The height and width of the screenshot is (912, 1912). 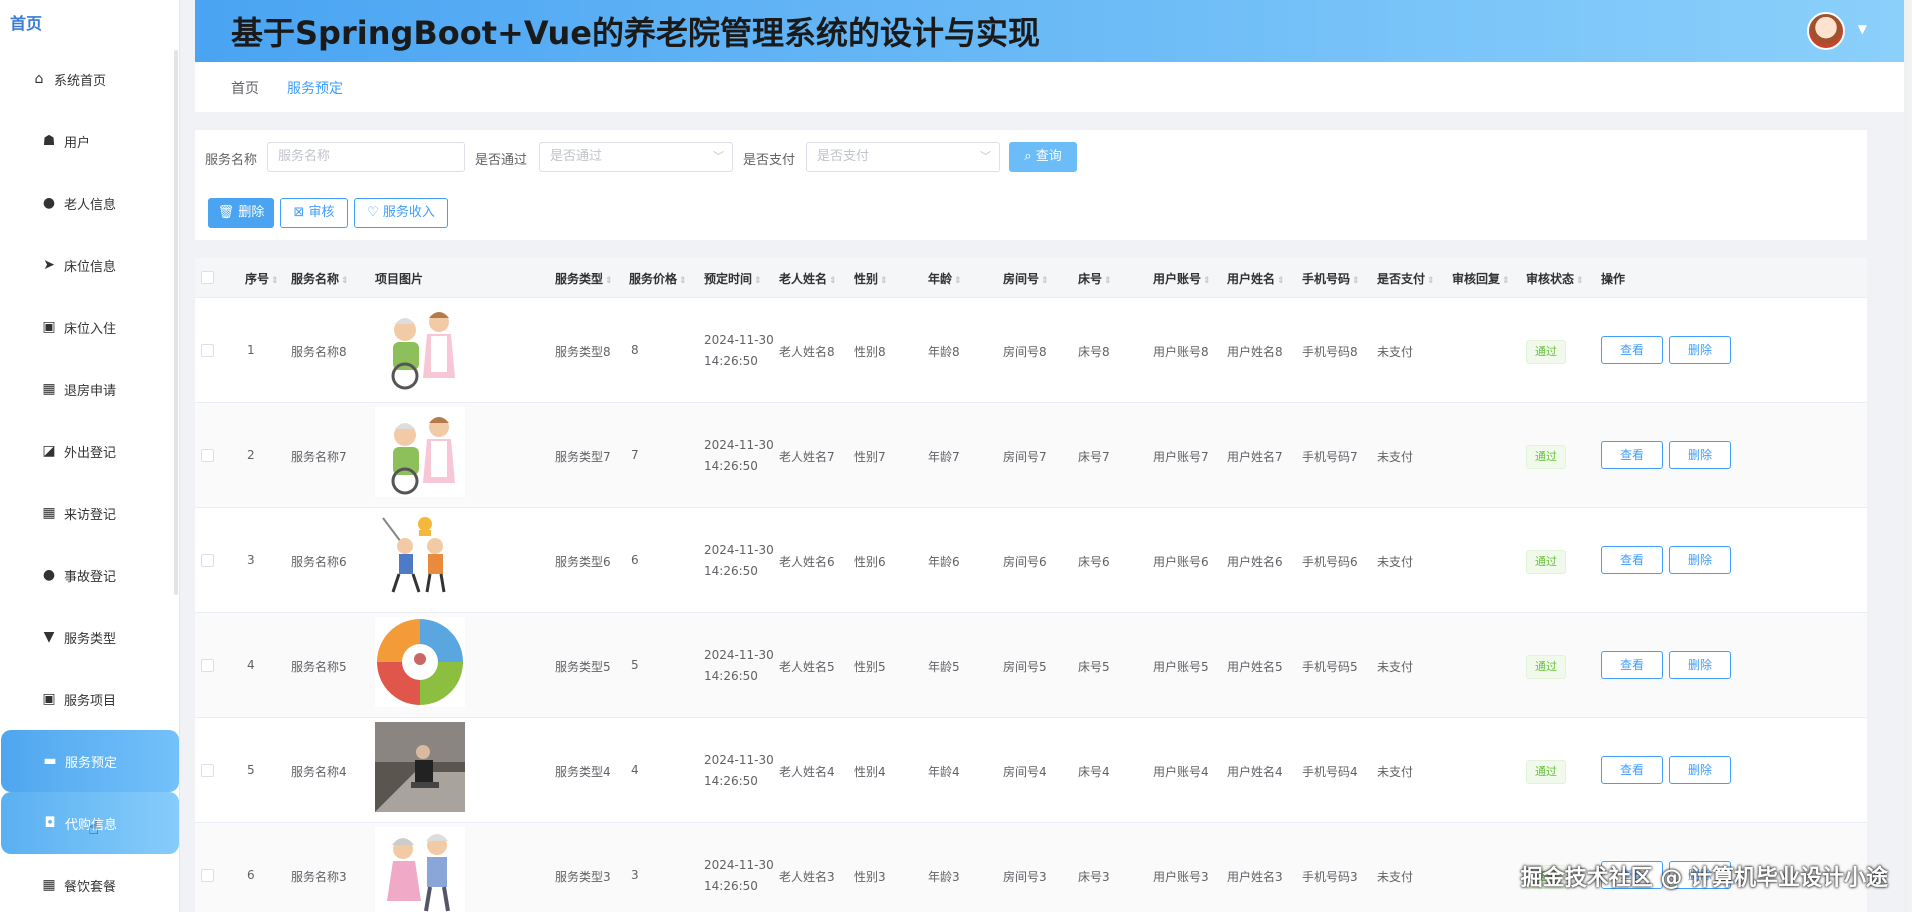 I want to click on service-name-label: 服务名称, so click(x=231, y=160).